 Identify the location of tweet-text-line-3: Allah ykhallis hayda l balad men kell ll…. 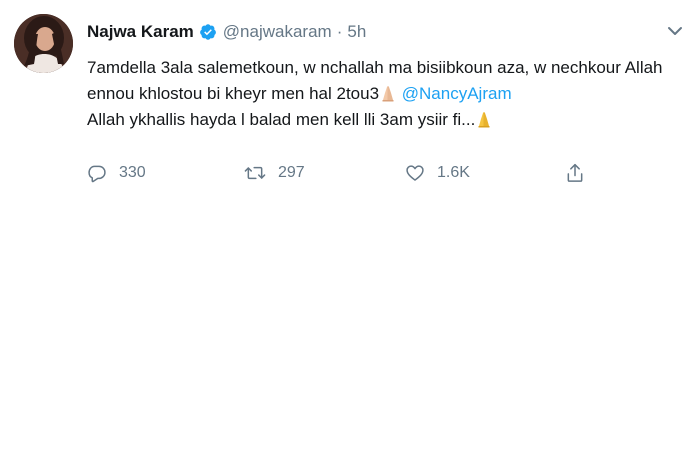
(387, 120).